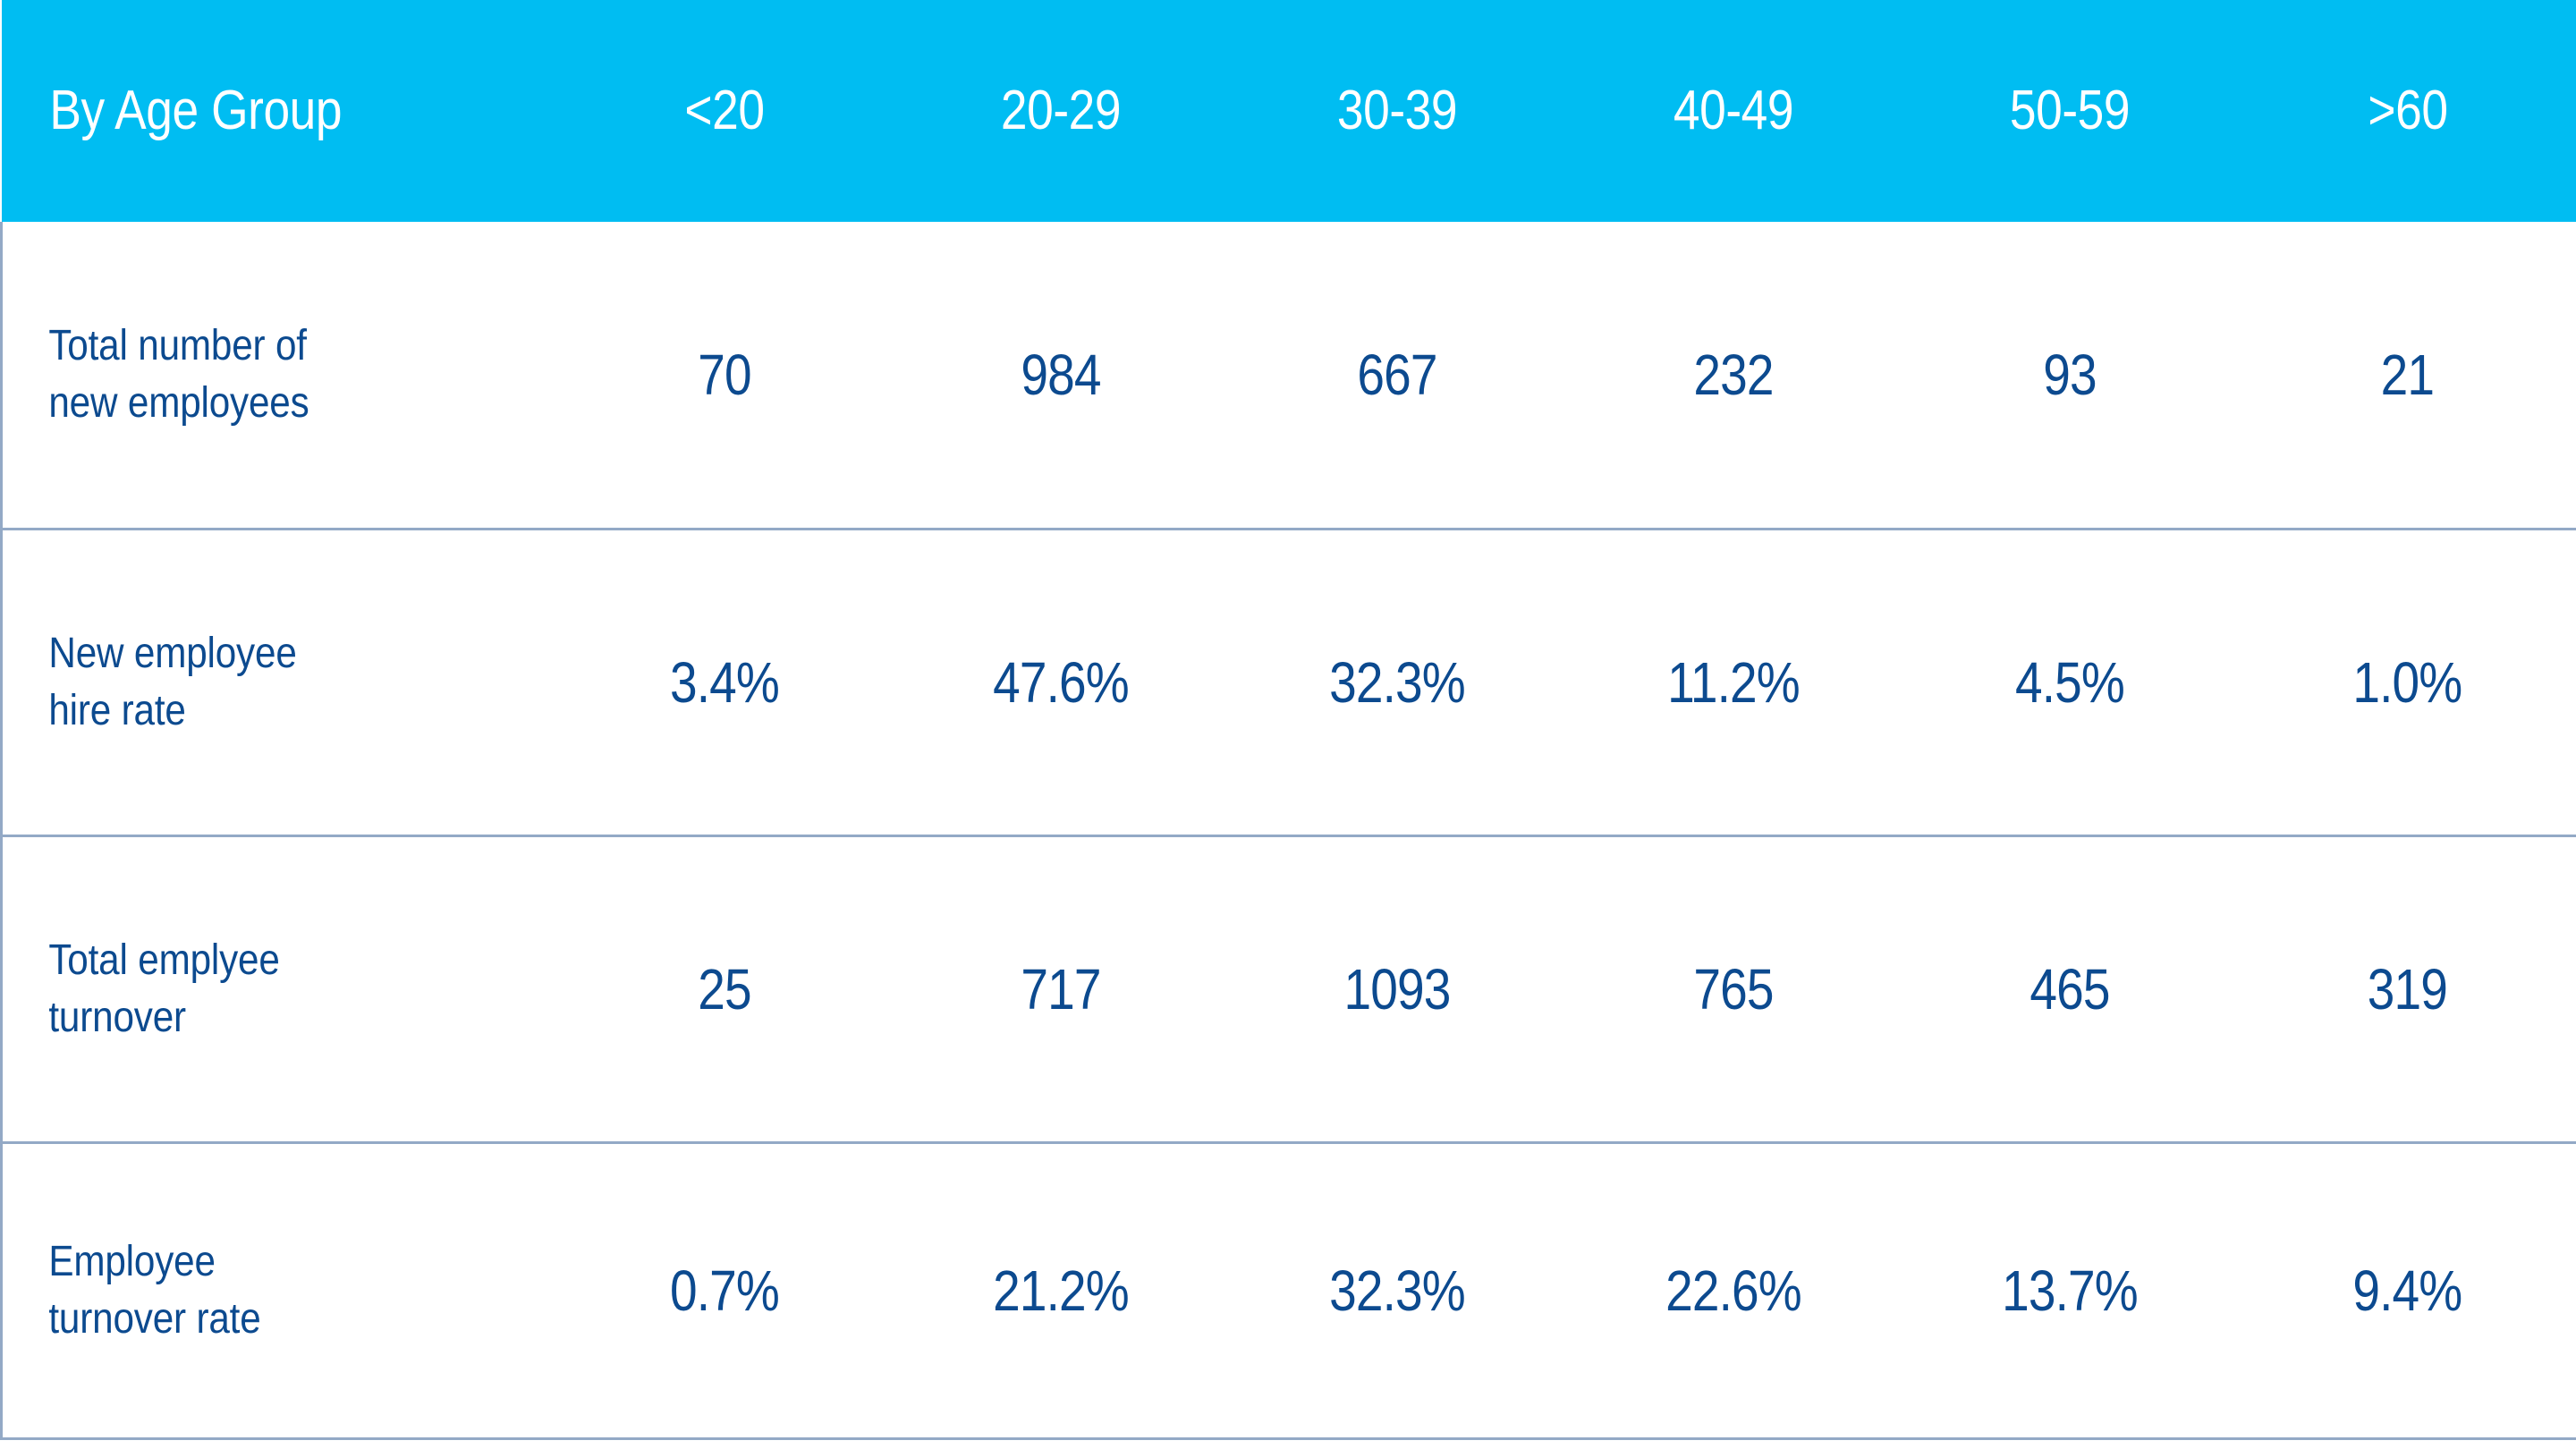  I want to click on row-label-new-employee-hire-rate: New employee hire rate, so click(246, 682).